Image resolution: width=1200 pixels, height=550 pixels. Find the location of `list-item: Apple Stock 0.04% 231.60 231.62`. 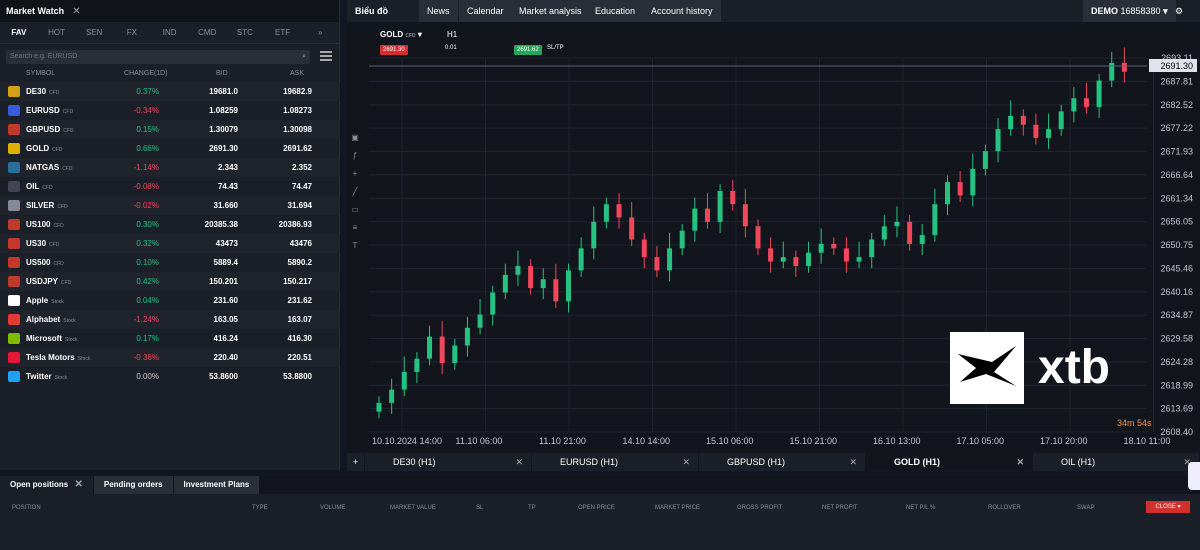

list-item: Apple Stock 0.04% 231.60 231.62 is located at coordinates (170, 300).